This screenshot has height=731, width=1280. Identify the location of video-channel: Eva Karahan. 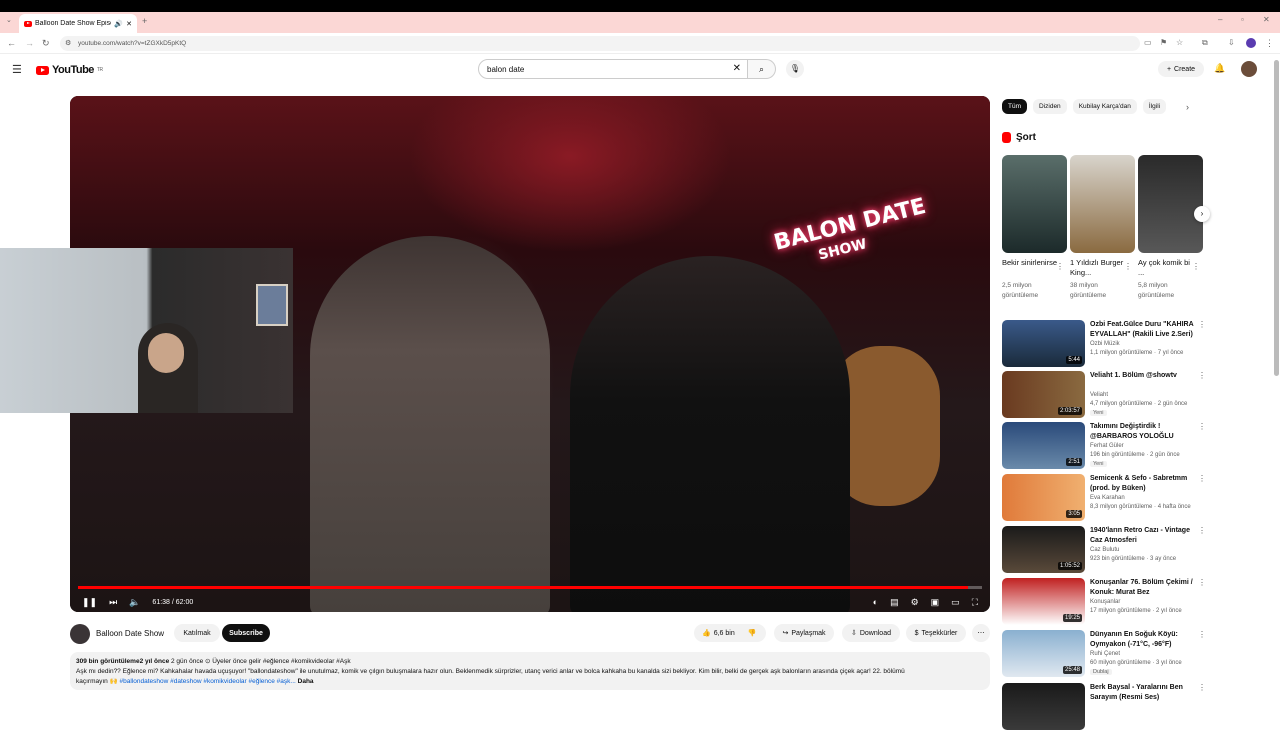
(1107, 498).